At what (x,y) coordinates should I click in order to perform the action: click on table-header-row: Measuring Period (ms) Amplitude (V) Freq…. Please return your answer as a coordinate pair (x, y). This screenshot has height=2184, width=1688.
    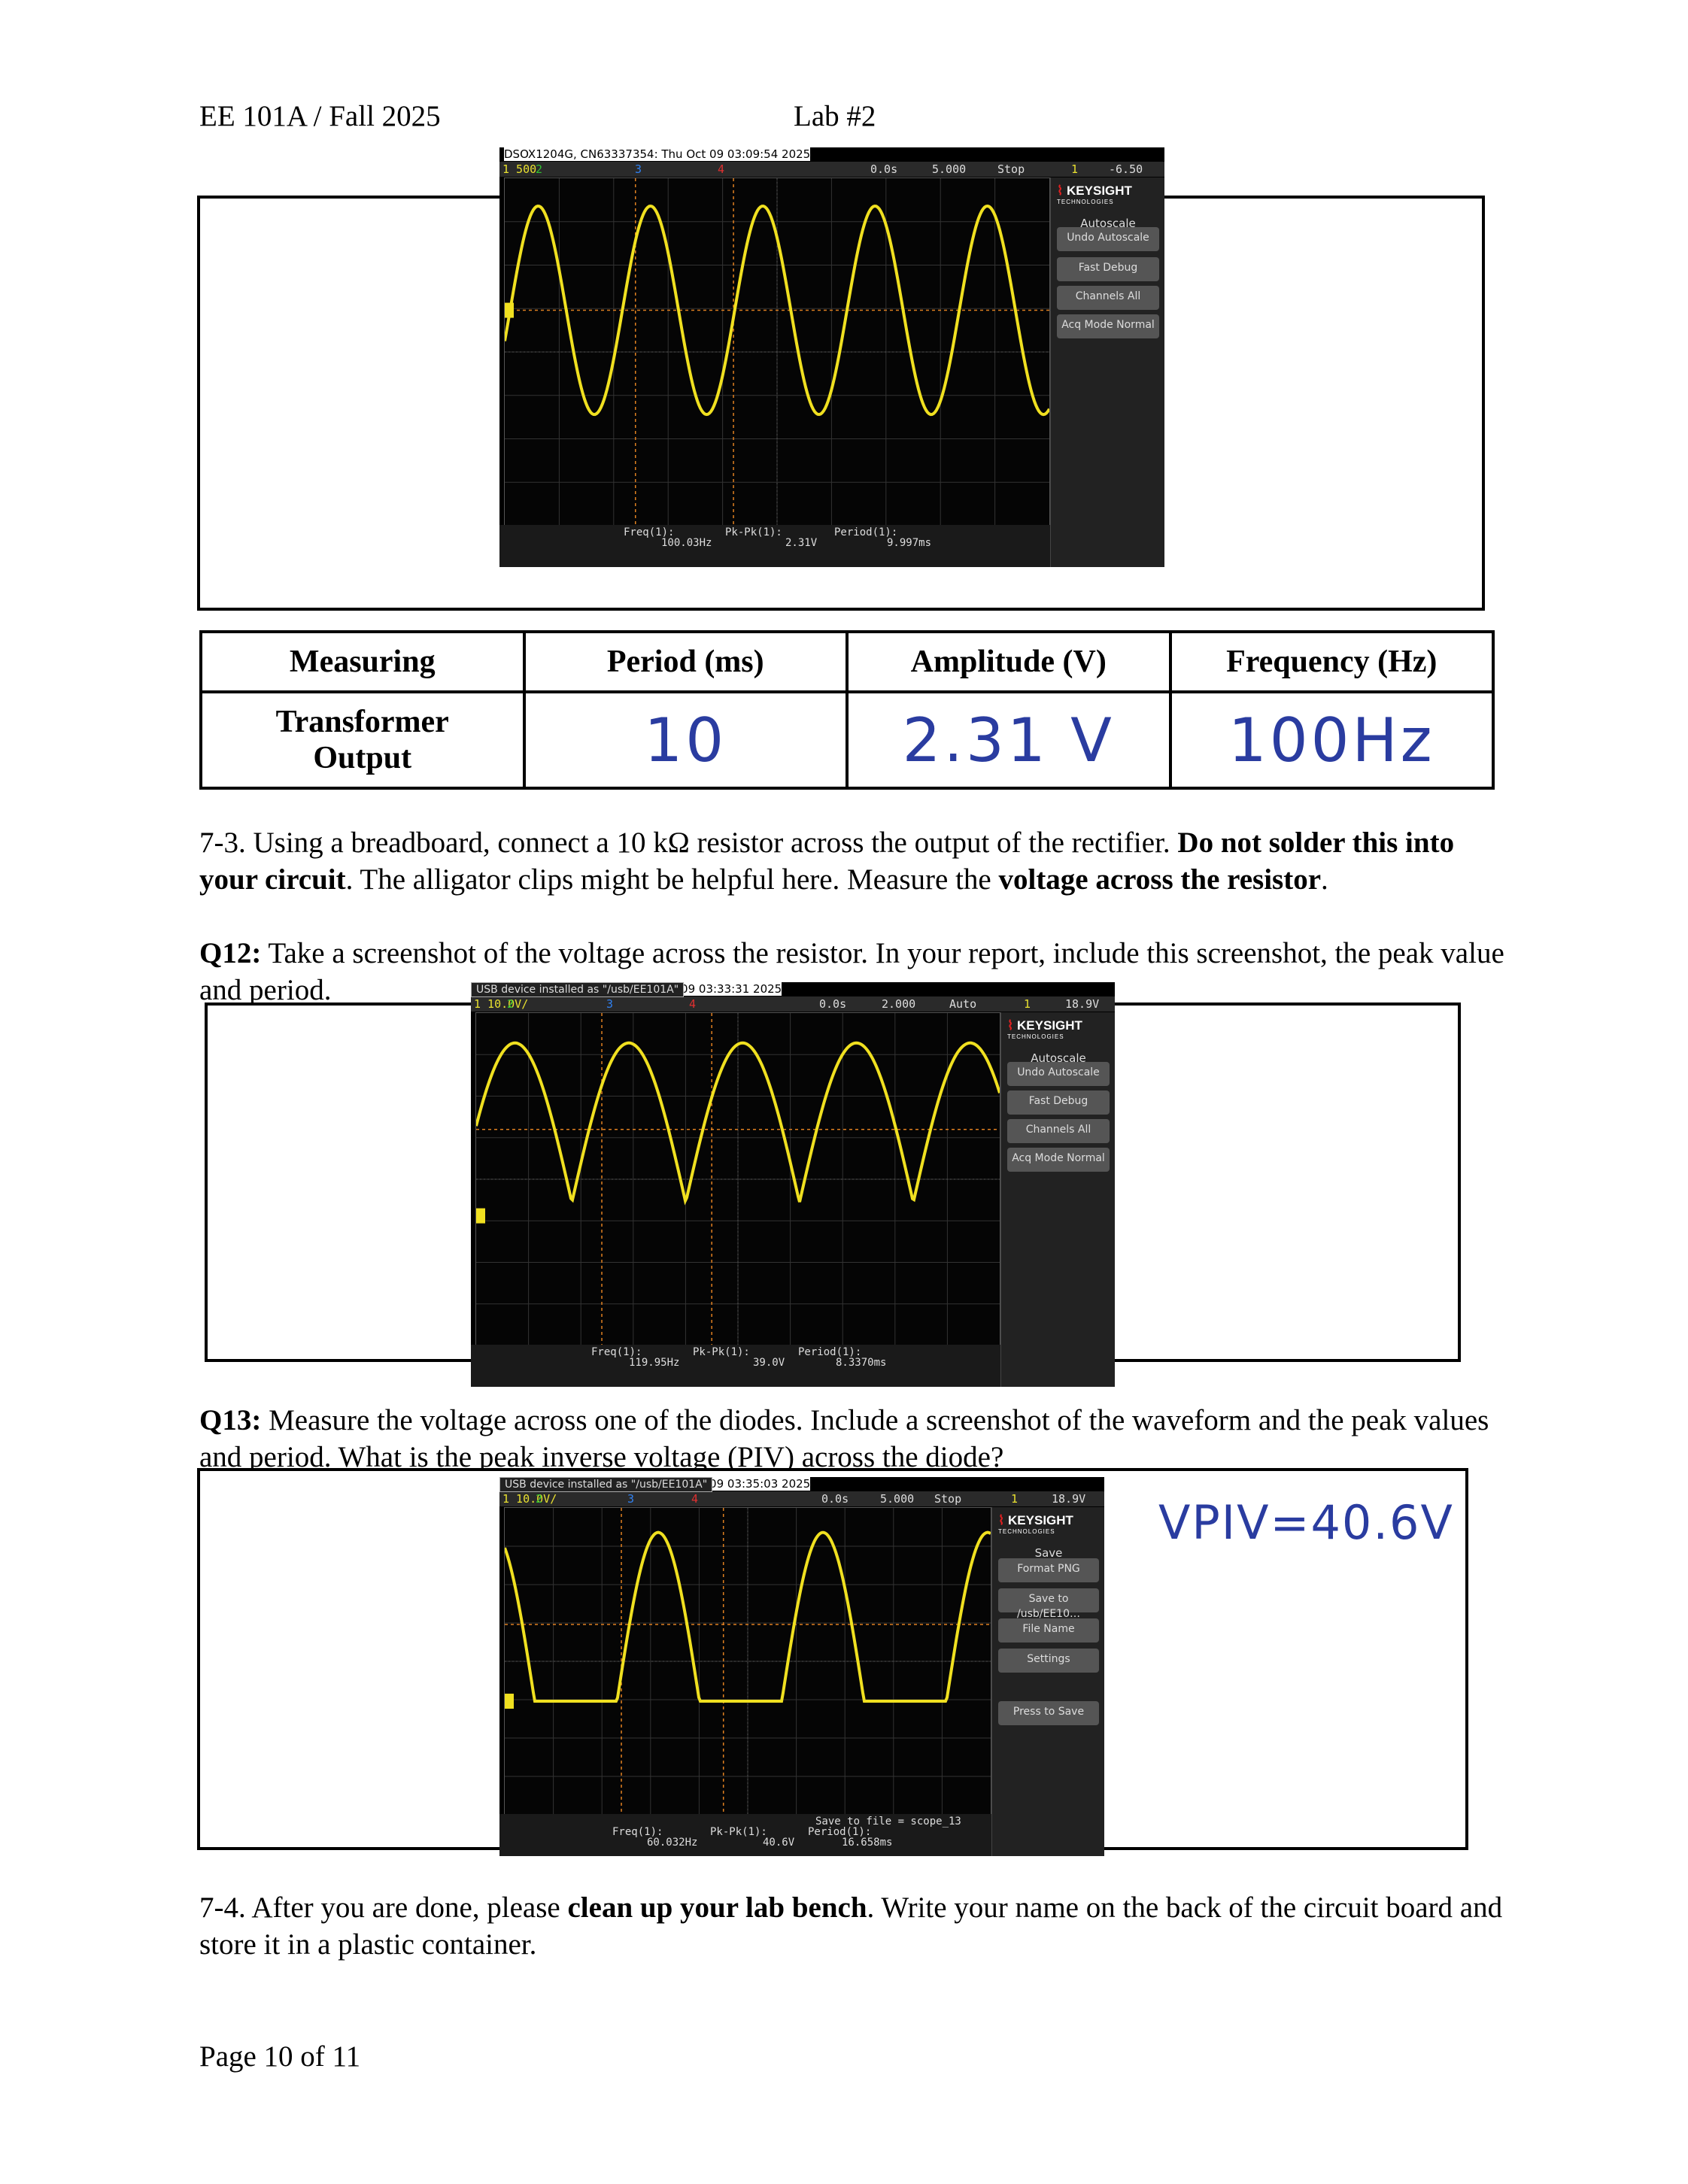
    Looking at the image, I should click on (847, 661).